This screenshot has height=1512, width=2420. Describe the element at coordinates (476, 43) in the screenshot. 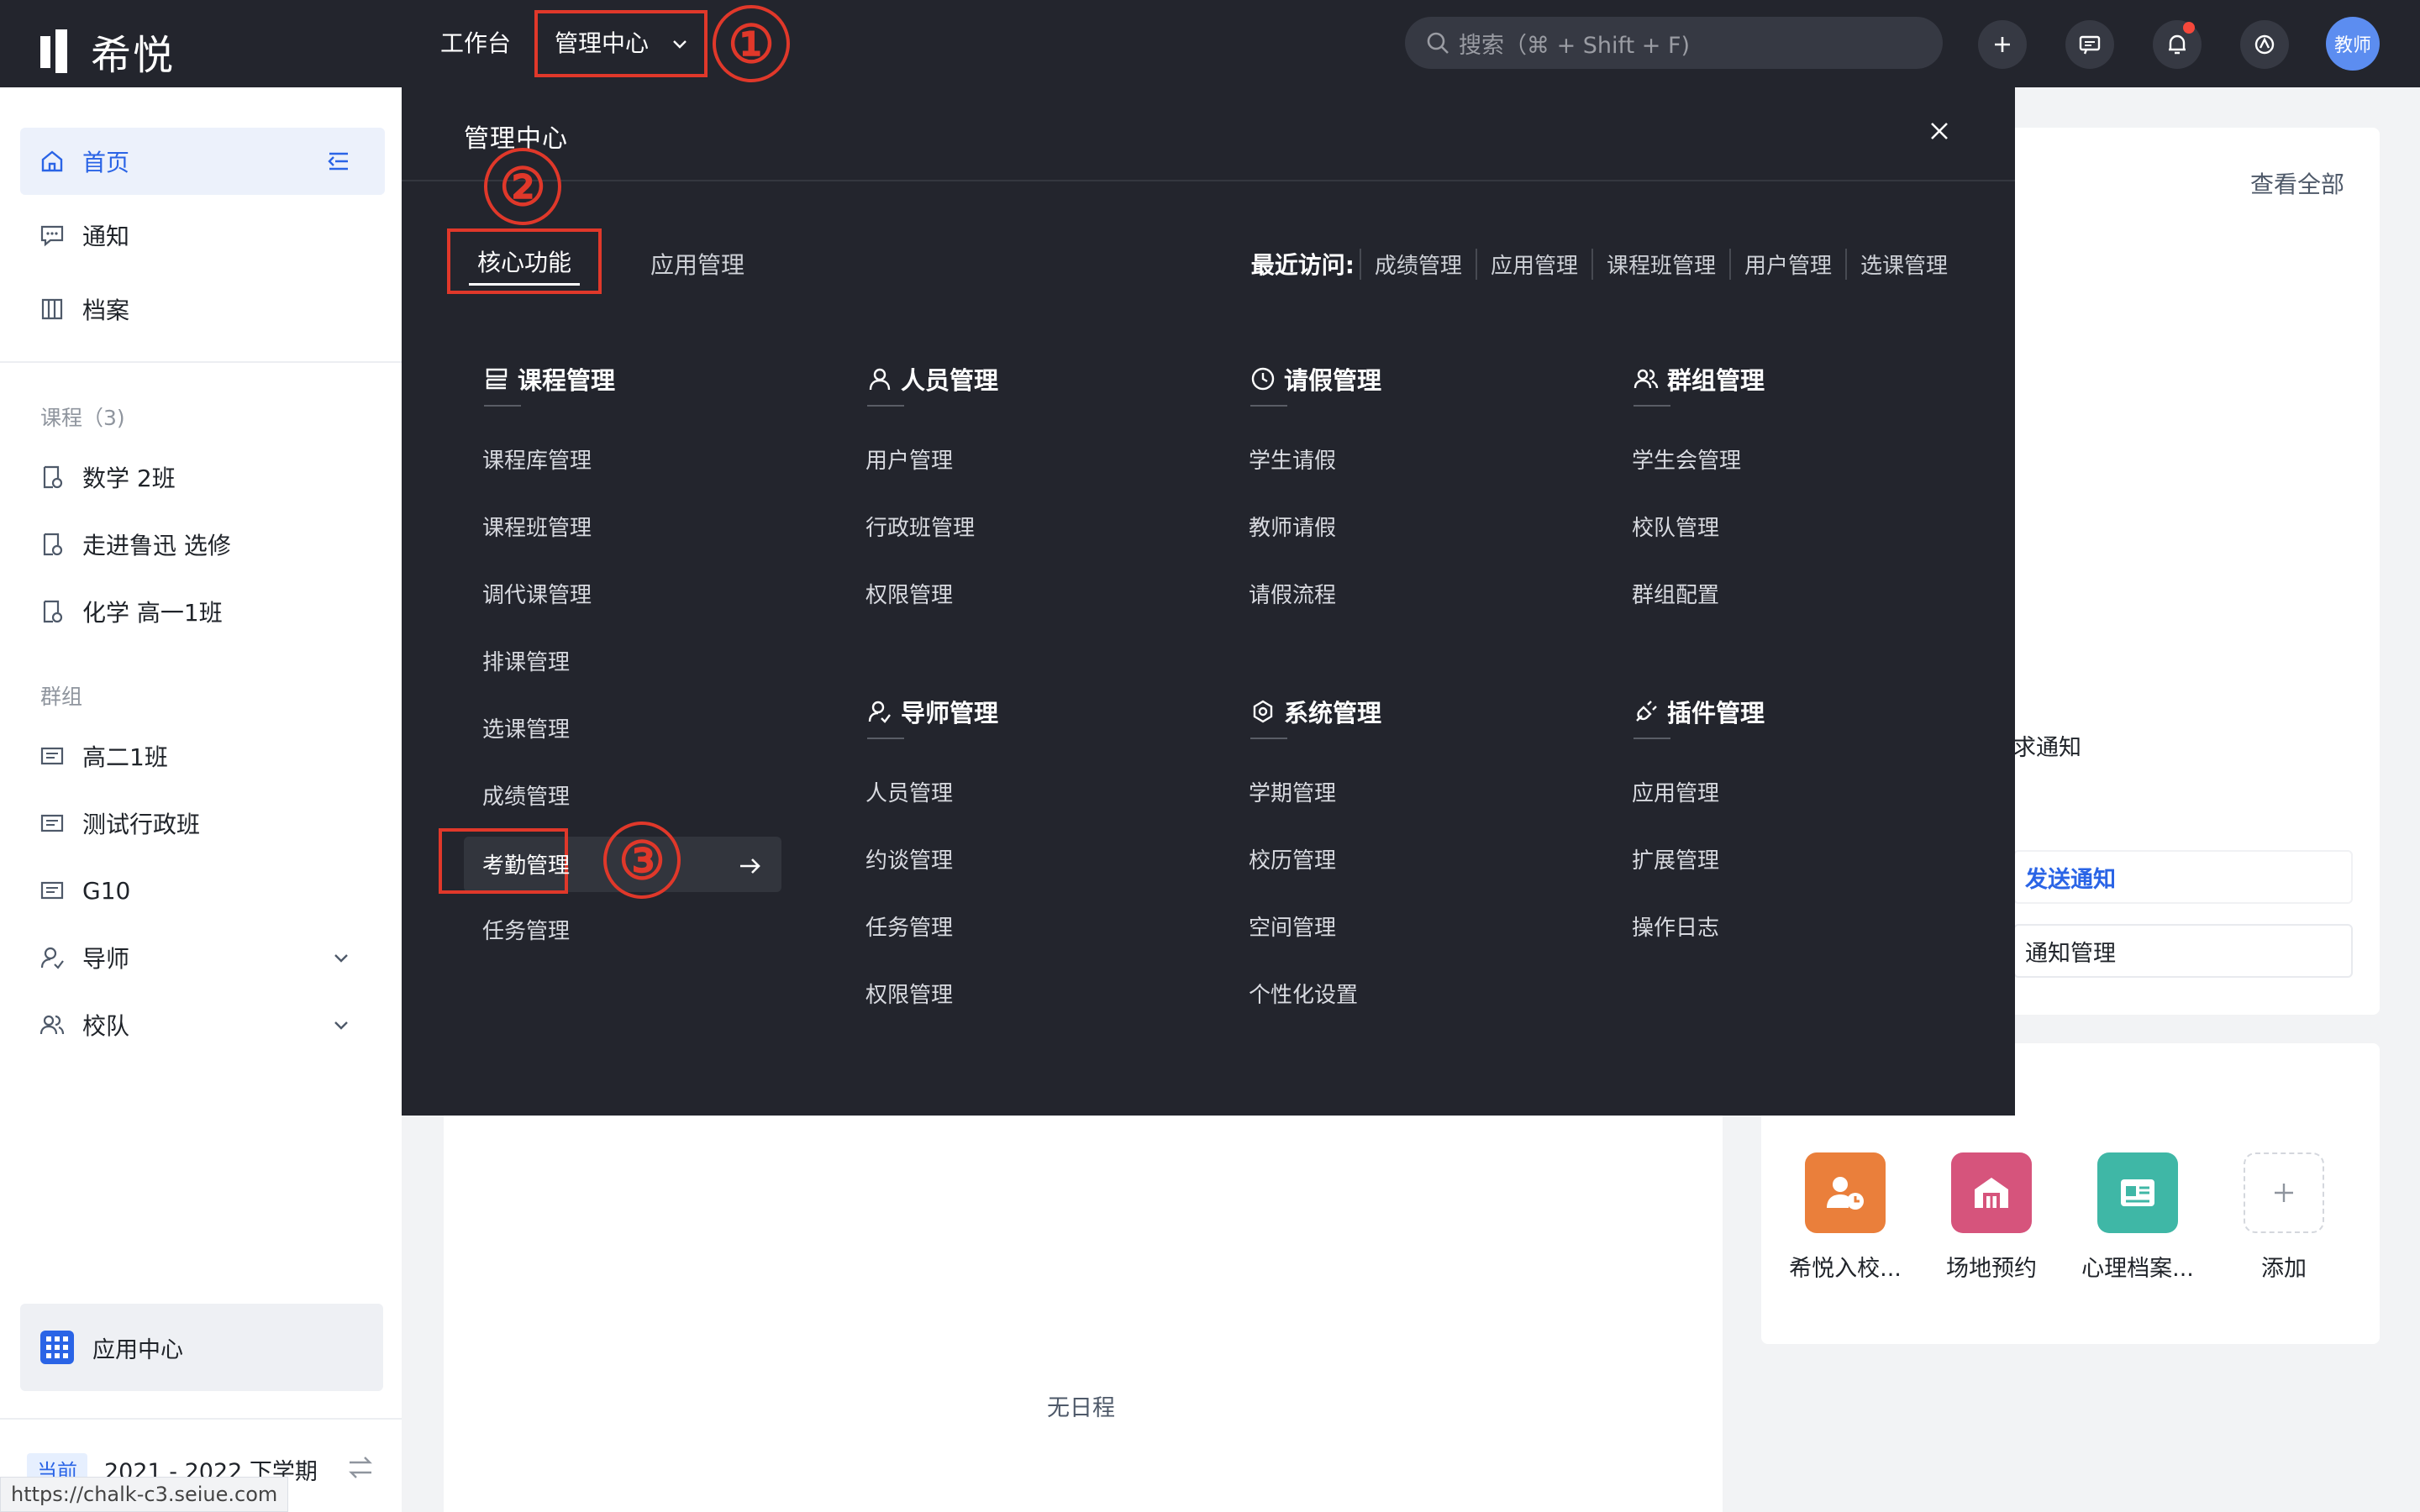

I see `nav-workbench: 工作台` at that location.